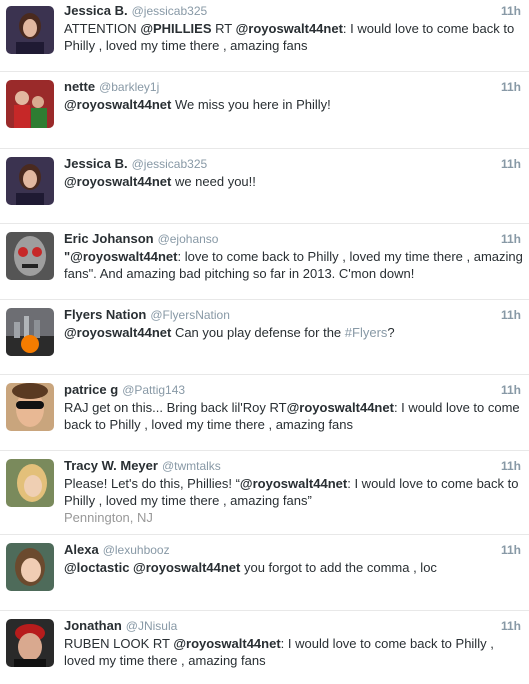  I want to click on tweet-author-name: Eric Johanson, so click(109, 238).